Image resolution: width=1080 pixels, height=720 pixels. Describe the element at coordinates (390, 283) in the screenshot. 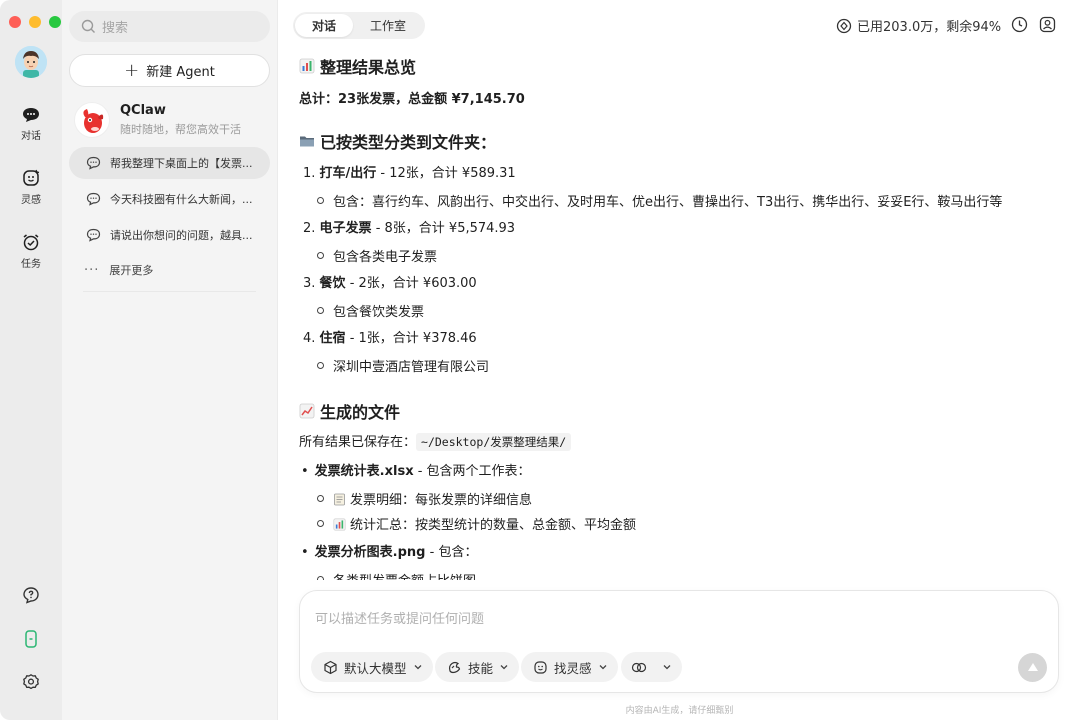

I see `category-item: 3. 餐饮 - 2张，合计 ¥603.00` at that location.